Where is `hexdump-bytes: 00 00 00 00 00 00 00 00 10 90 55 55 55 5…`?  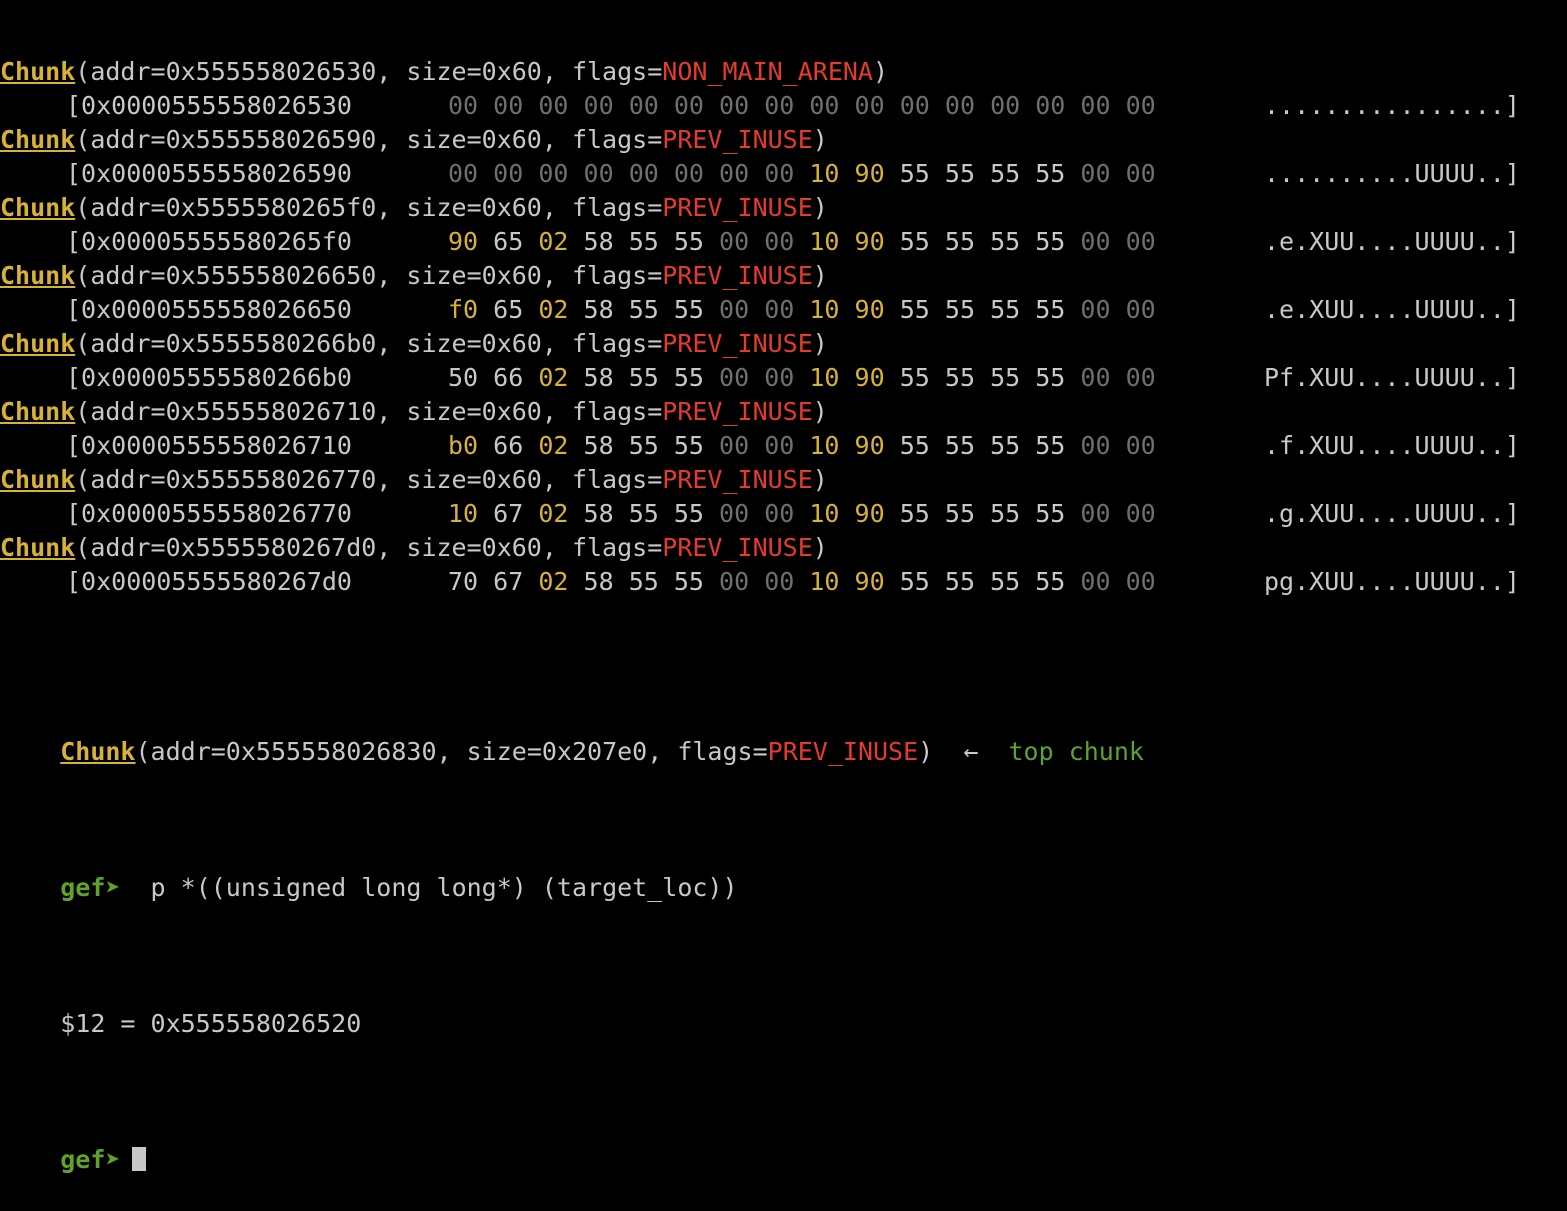 hexdump-bytes: 00 00 00 00 00 00 00 00 10 90 55 55 55 5… is located at coordinates (856, 174).